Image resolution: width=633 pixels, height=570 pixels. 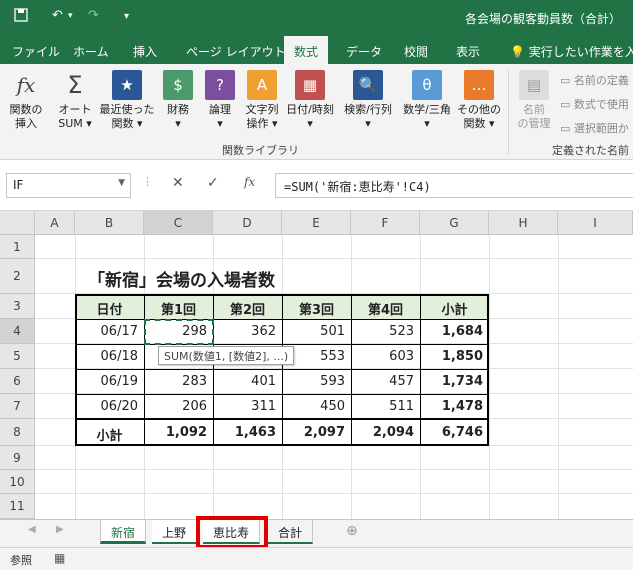 I want to click on total-cell: 1,463, so click(x=247, y=432).